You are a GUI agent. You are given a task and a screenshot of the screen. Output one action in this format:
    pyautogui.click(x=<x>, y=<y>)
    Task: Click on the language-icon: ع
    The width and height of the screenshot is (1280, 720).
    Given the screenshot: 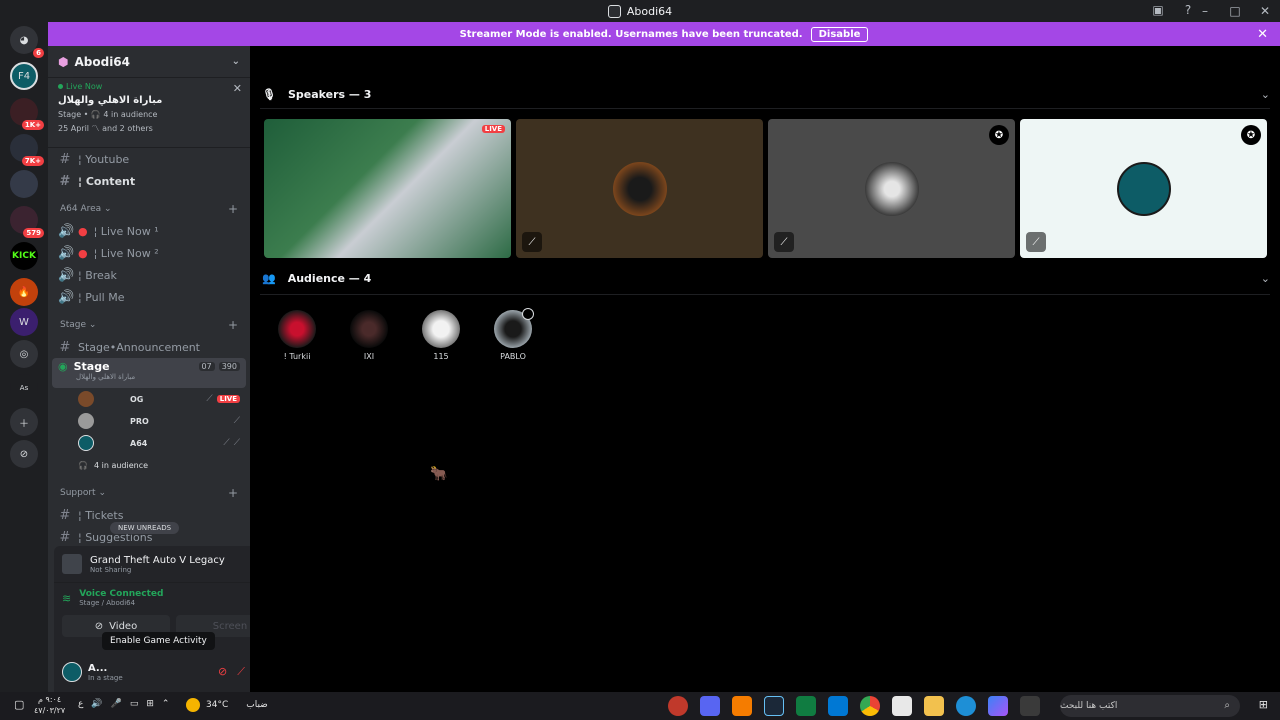 What is the action you would take?
    pyautogui.click(x=80, y=704)
    